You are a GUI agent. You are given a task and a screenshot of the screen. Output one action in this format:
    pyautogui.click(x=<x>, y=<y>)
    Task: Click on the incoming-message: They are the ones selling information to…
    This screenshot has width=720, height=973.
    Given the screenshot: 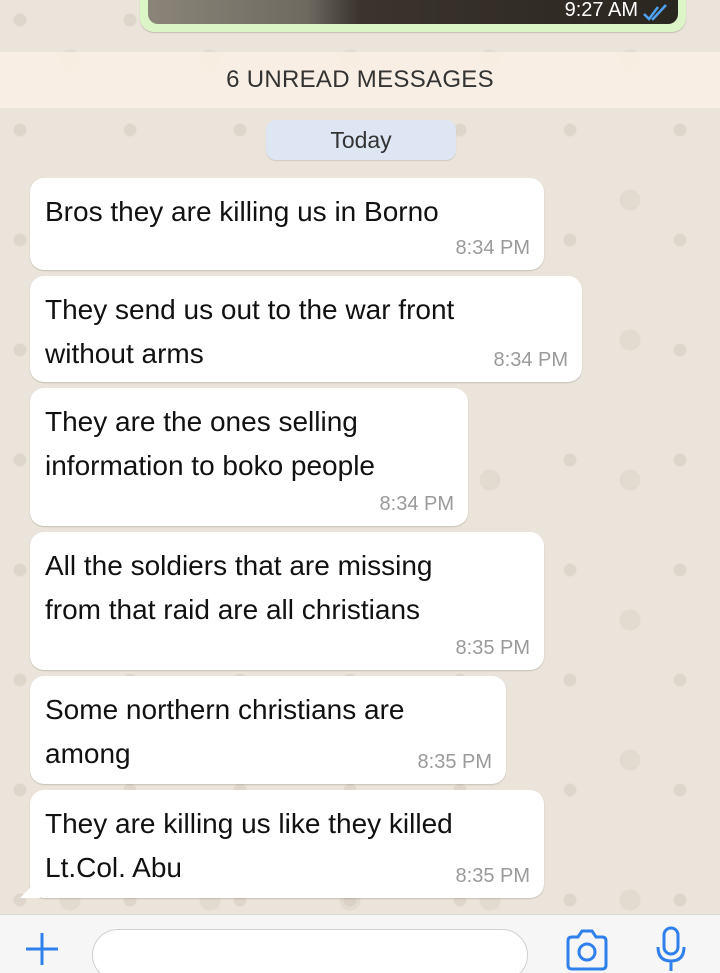 What is the action you would take?
    pyautogui.click(x=249, y=457)
    